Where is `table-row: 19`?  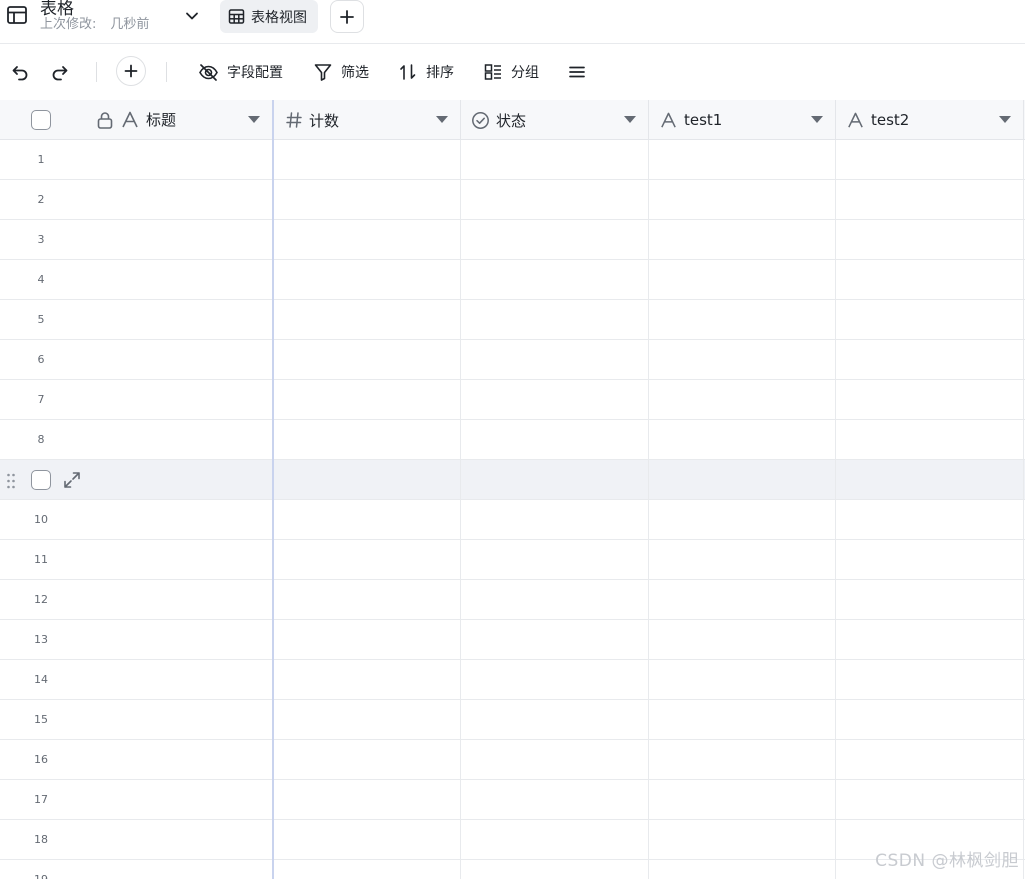 table-row: 19 is located at coordinates (512, 869).